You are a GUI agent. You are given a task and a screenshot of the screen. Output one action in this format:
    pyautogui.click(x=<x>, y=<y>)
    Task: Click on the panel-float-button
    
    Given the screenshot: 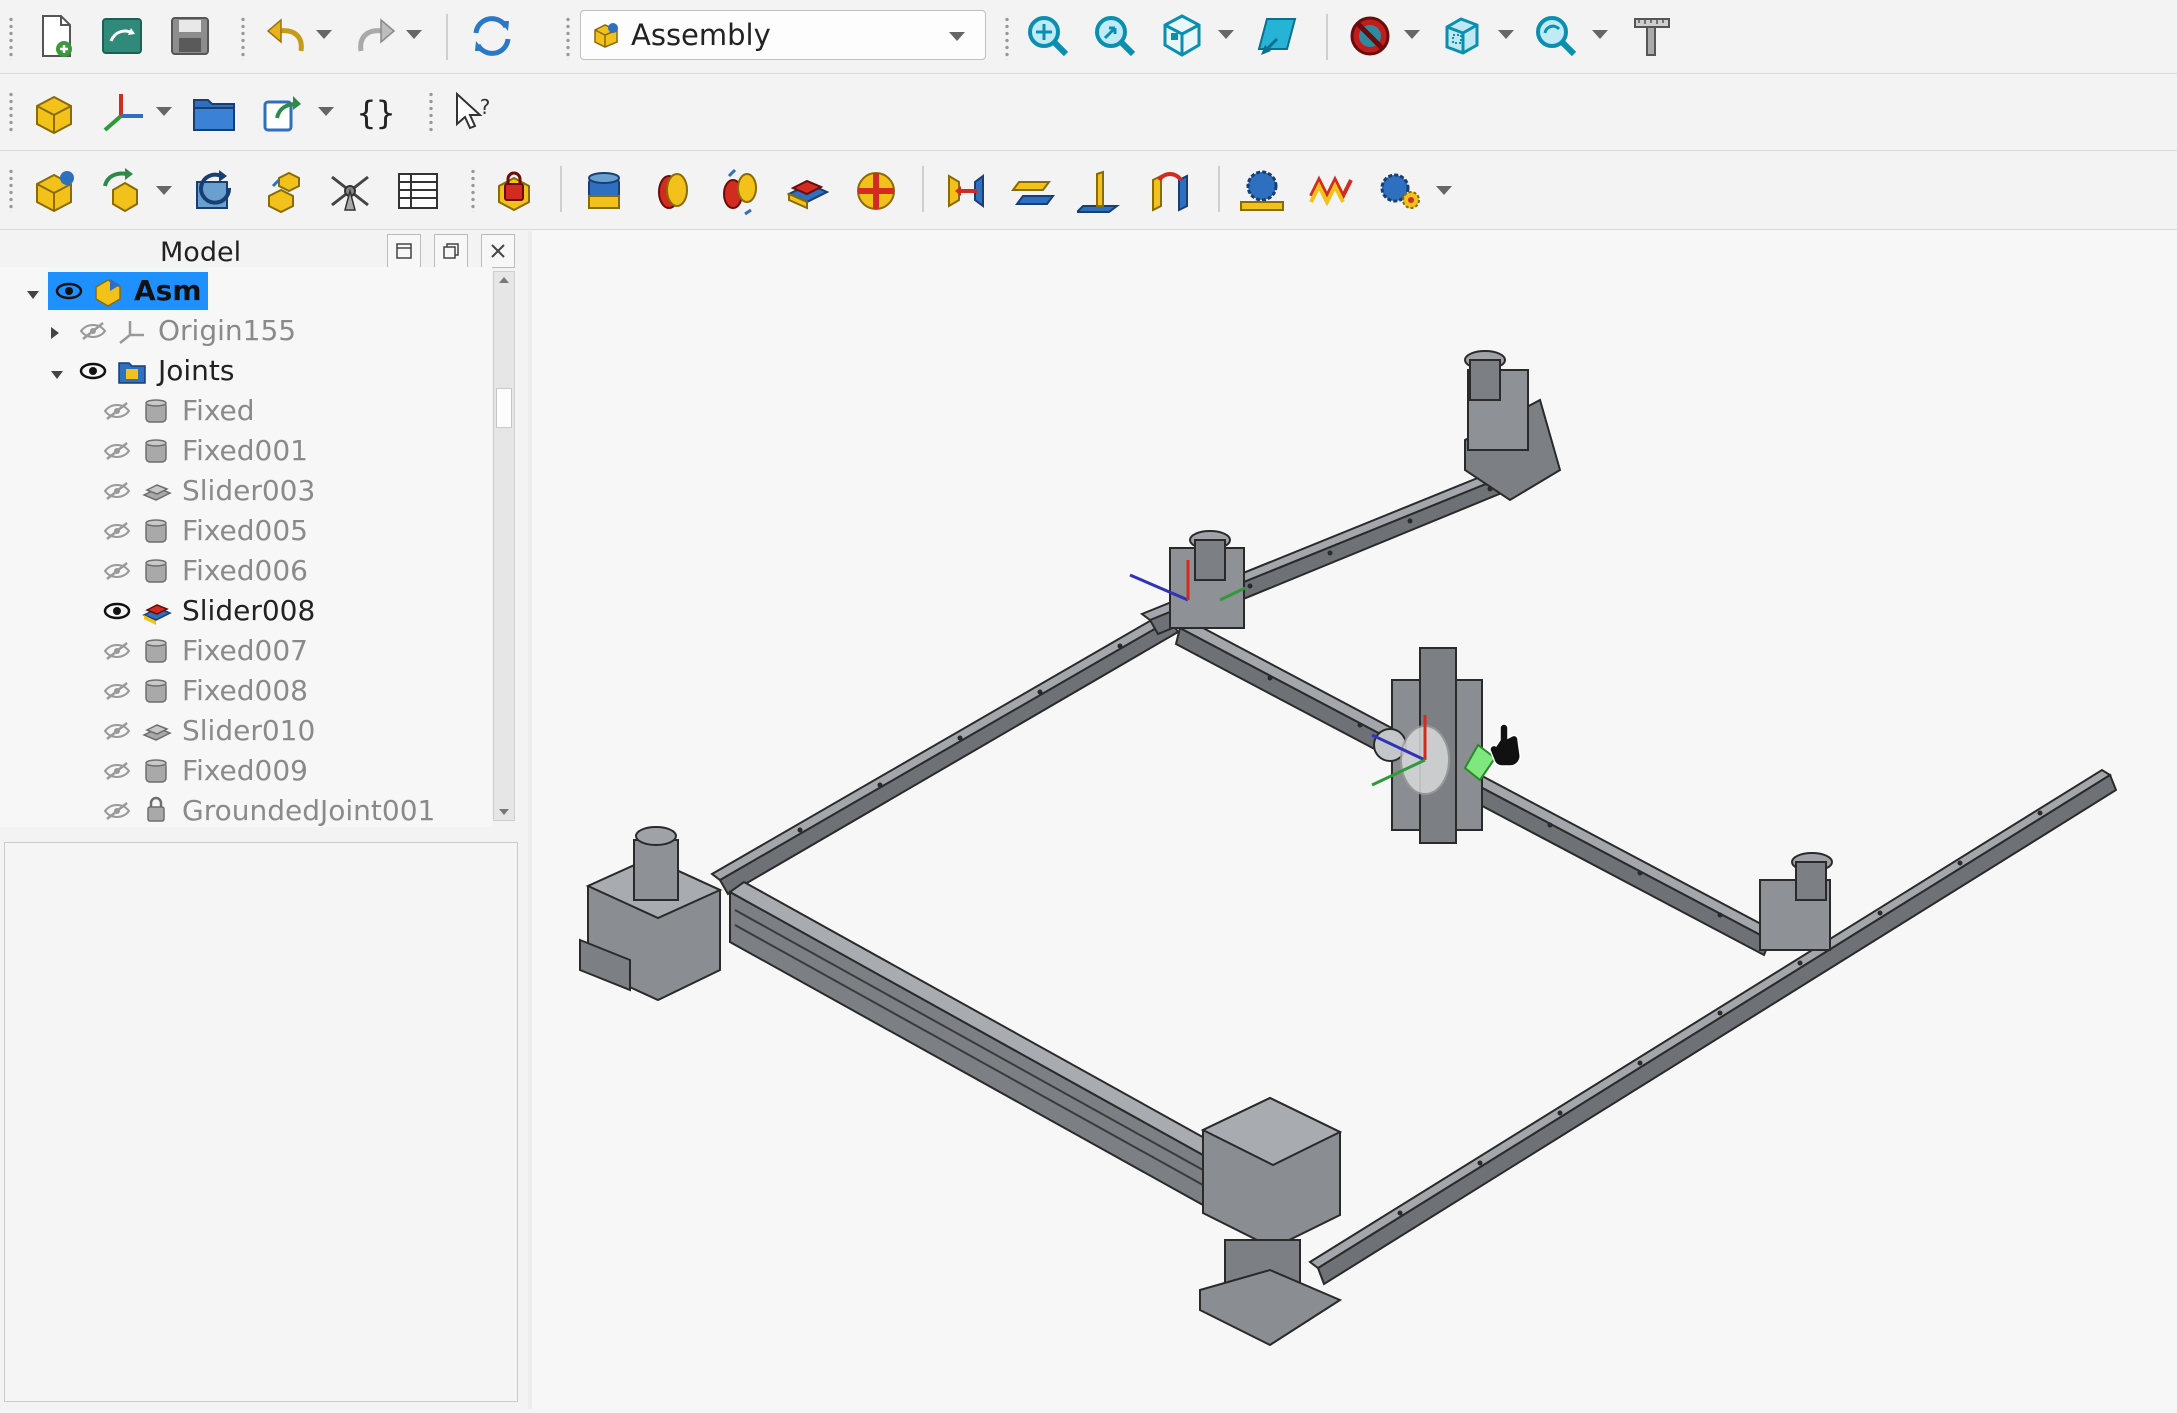 What is the action you would take?
    pyautogui.click(x=404, y=251)
    